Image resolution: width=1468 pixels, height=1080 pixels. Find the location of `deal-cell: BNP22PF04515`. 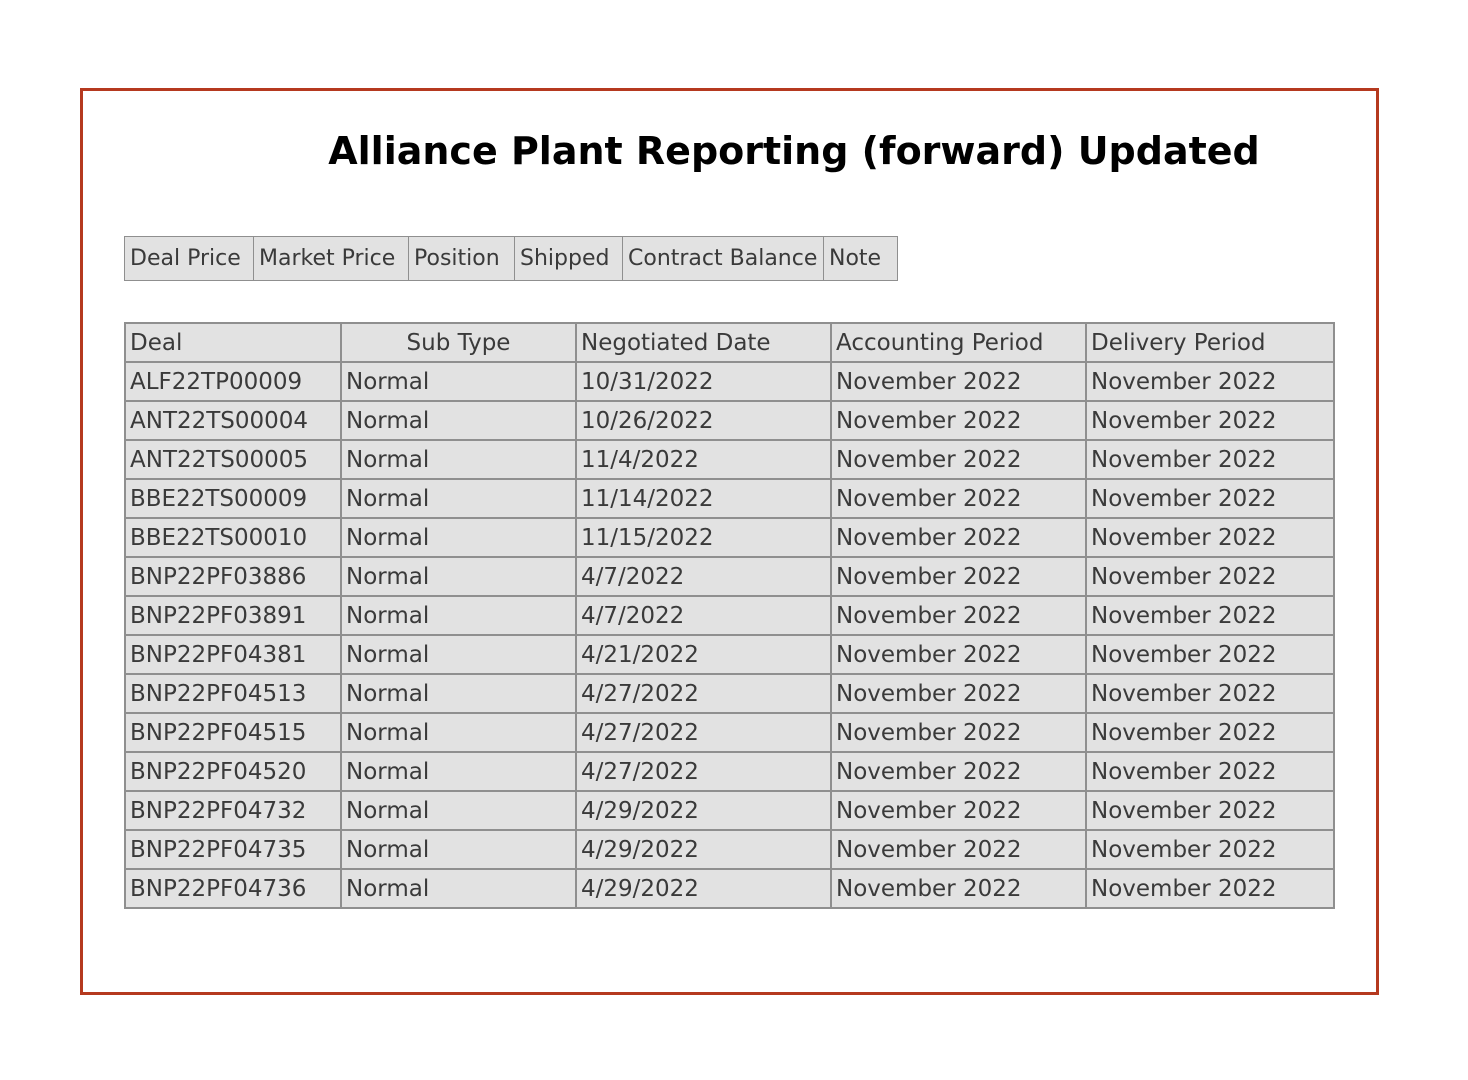

deal-cell: BNP22PF04515 is located at coordinates (233, 732).